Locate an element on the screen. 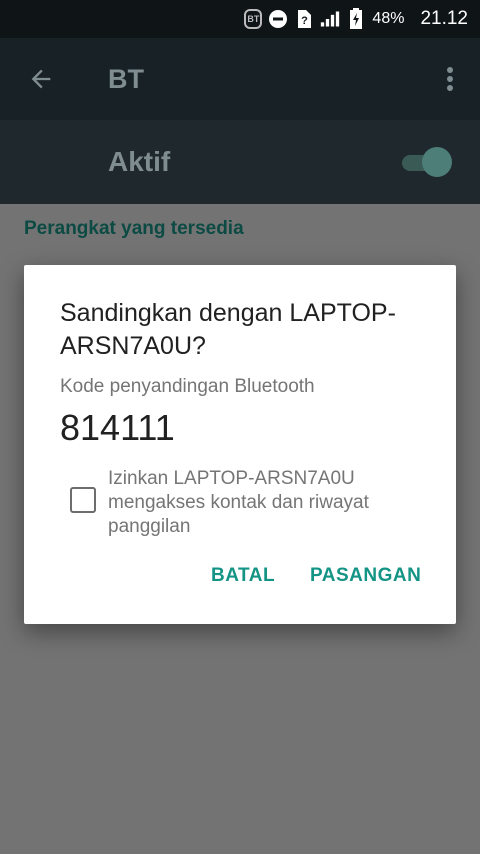 This screenshot has height=854, width=480. available-devices-header: Perangkat yang tersedia is located at coordinates (134, 228).